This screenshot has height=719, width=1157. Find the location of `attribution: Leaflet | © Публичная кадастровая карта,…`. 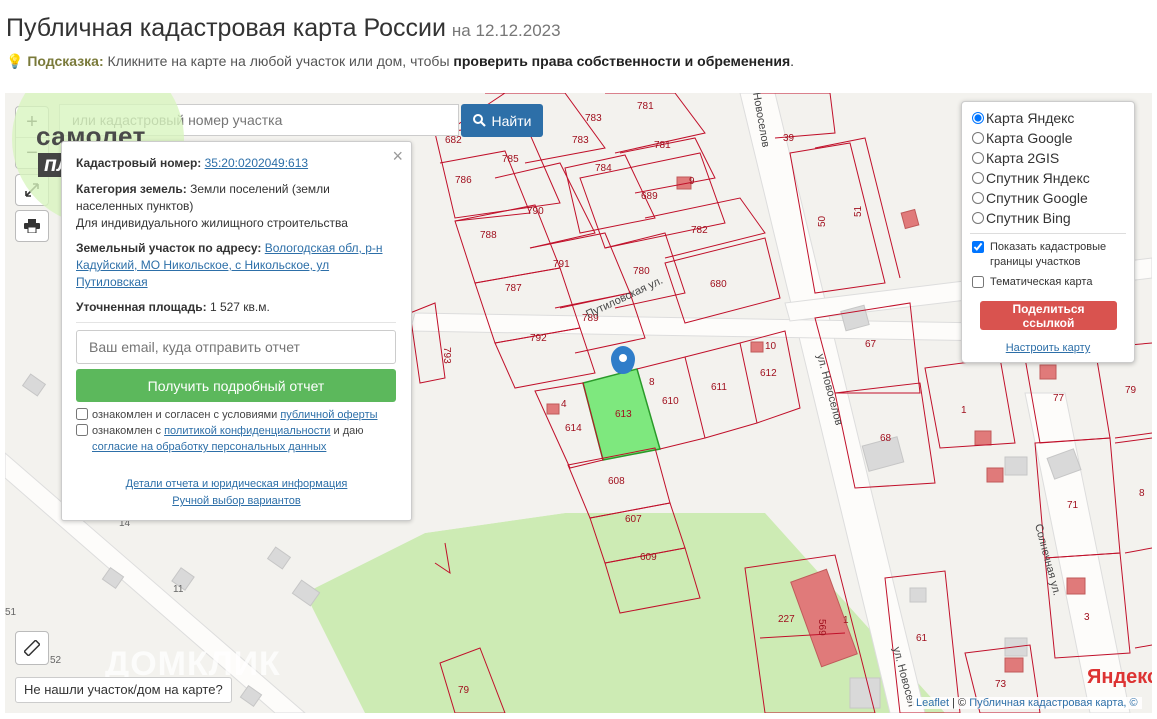

attribution: Leaflet | © Публичная кадастровая карта,… is located at coordinates (1027, 703).